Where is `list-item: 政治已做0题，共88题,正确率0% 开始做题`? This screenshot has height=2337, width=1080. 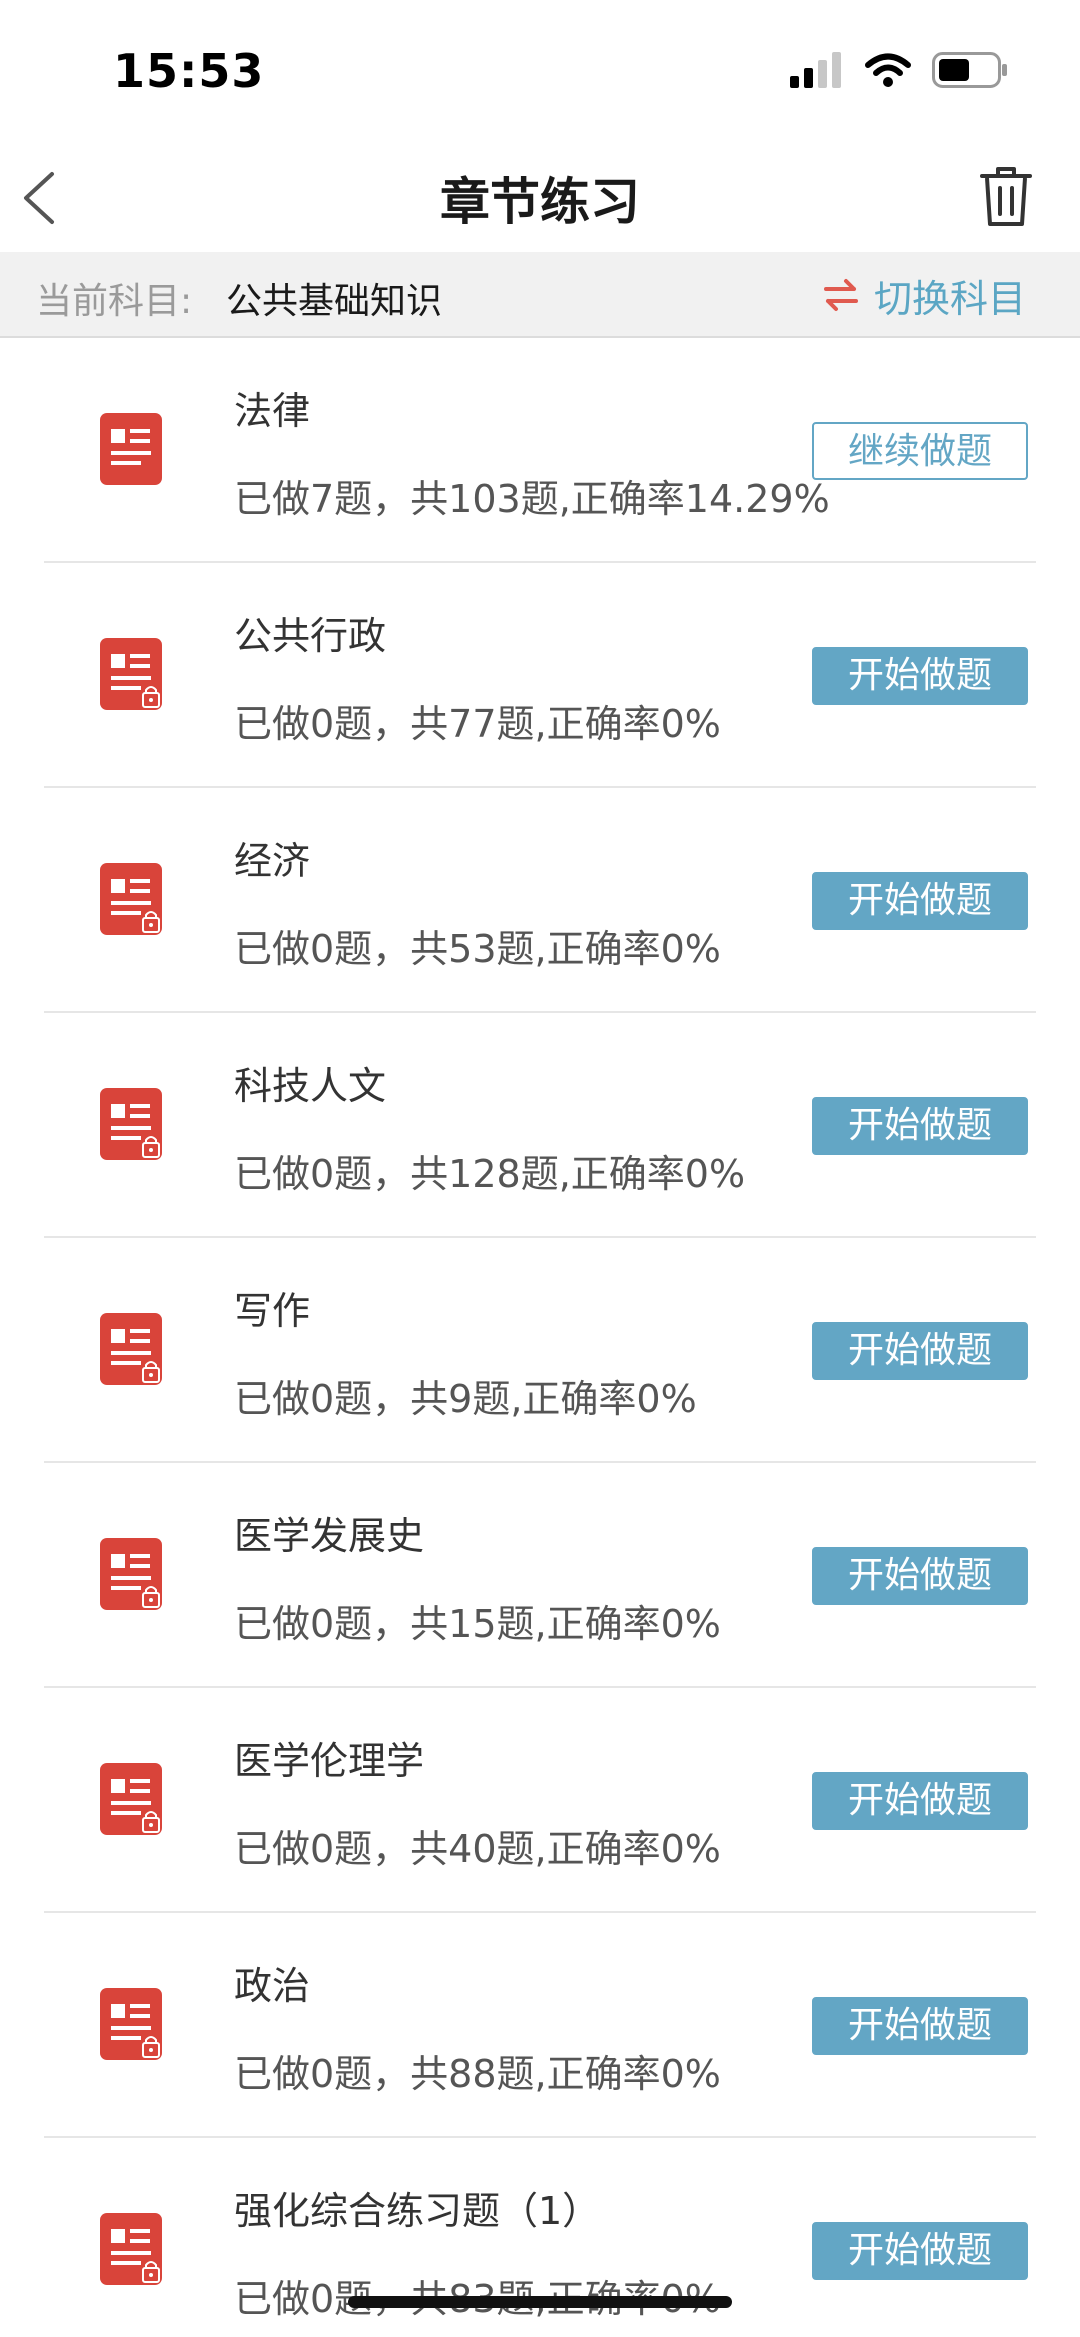
list-item: 政治已做0题，共88题,正确率0% 开始做题 is located at coordinates (540, 2025).